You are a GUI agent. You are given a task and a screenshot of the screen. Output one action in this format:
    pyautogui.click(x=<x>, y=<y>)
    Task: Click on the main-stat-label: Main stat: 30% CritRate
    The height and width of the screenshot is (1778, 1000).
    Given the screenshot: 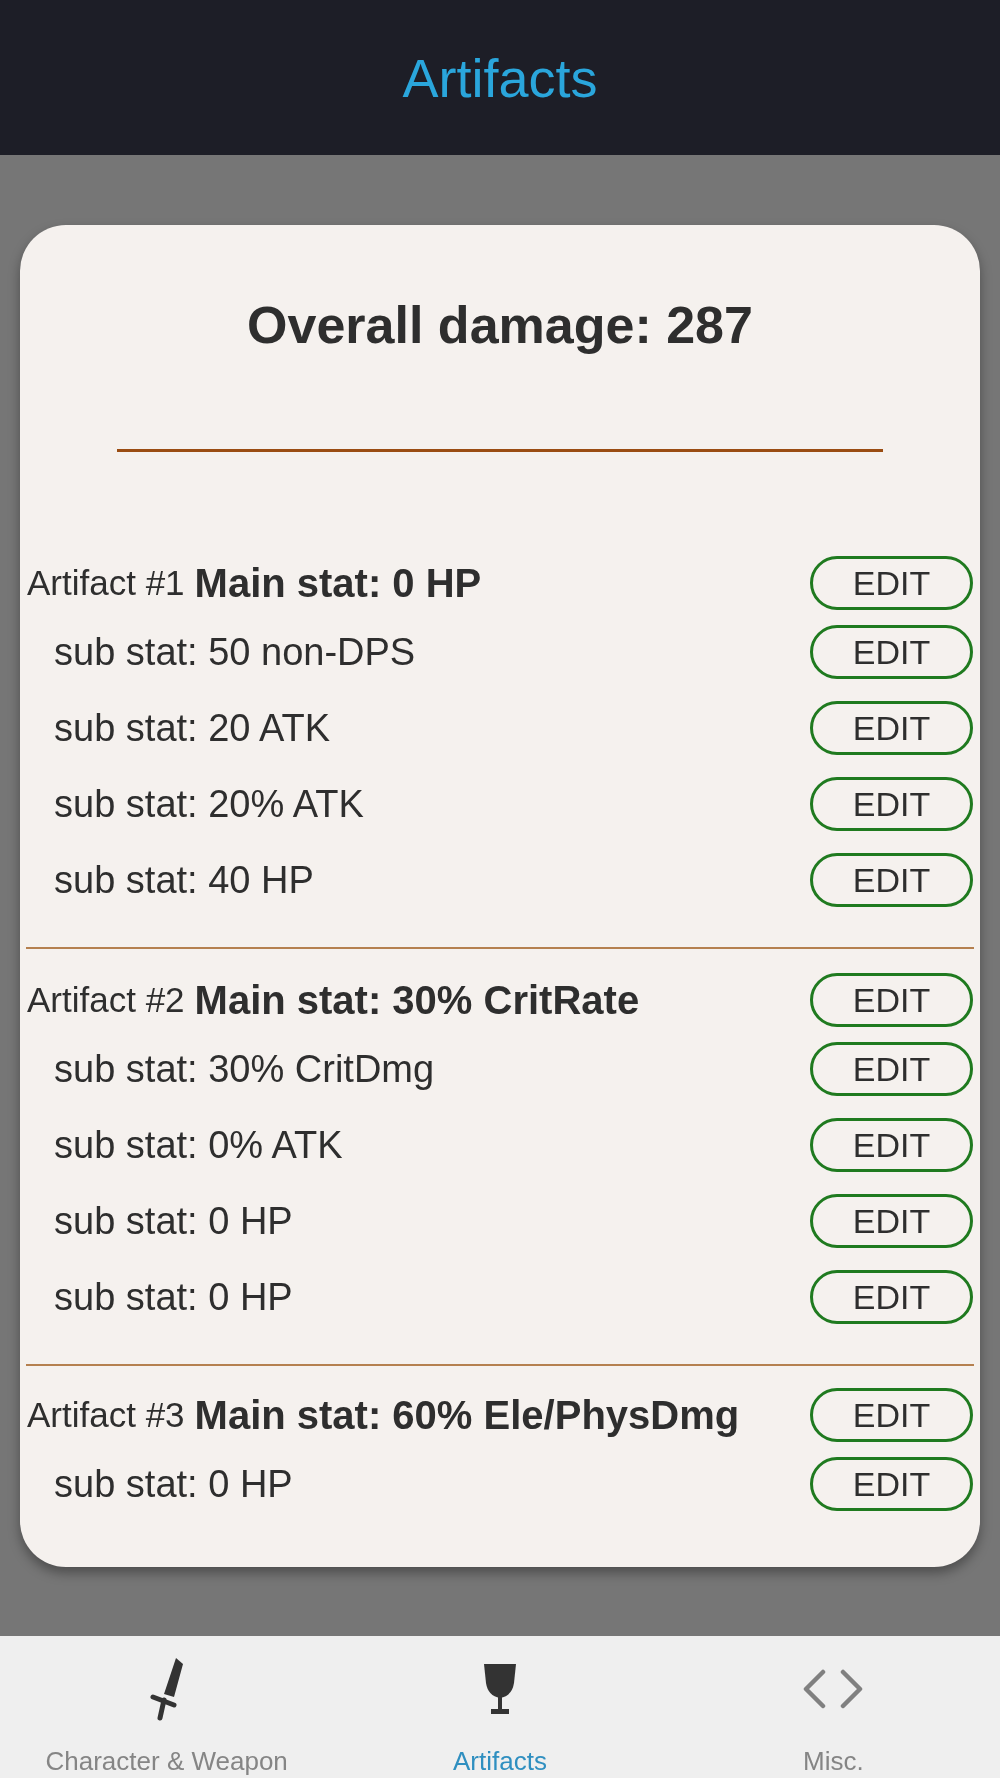 What is the action you would take?
    pyautogui.click(x=417, y=1000)
    